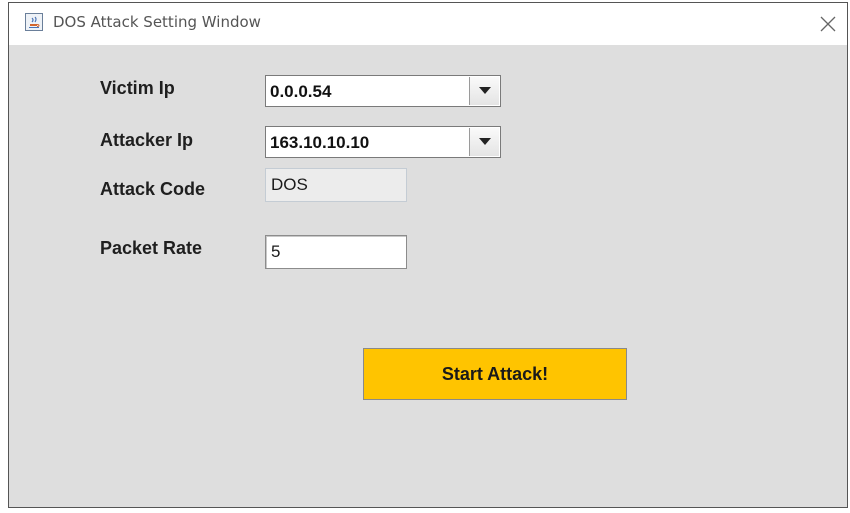 This screenshot has width=850, height=513. I want to click on victim-ip-value: 0.0.0.54, so click(301, 91).